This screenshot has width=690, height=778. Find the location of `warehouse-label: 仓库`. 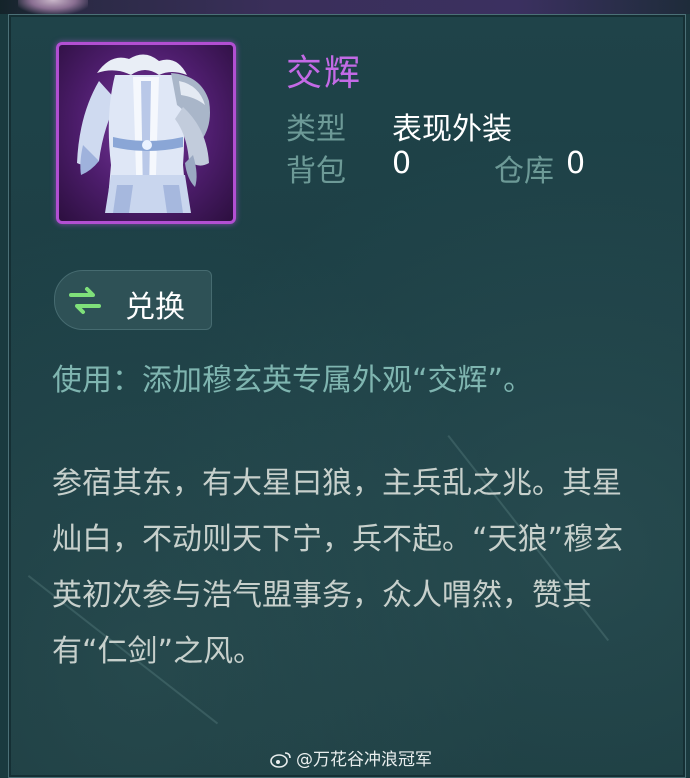

warehouse-label: 仓库 is located at coordinates (524, 171).